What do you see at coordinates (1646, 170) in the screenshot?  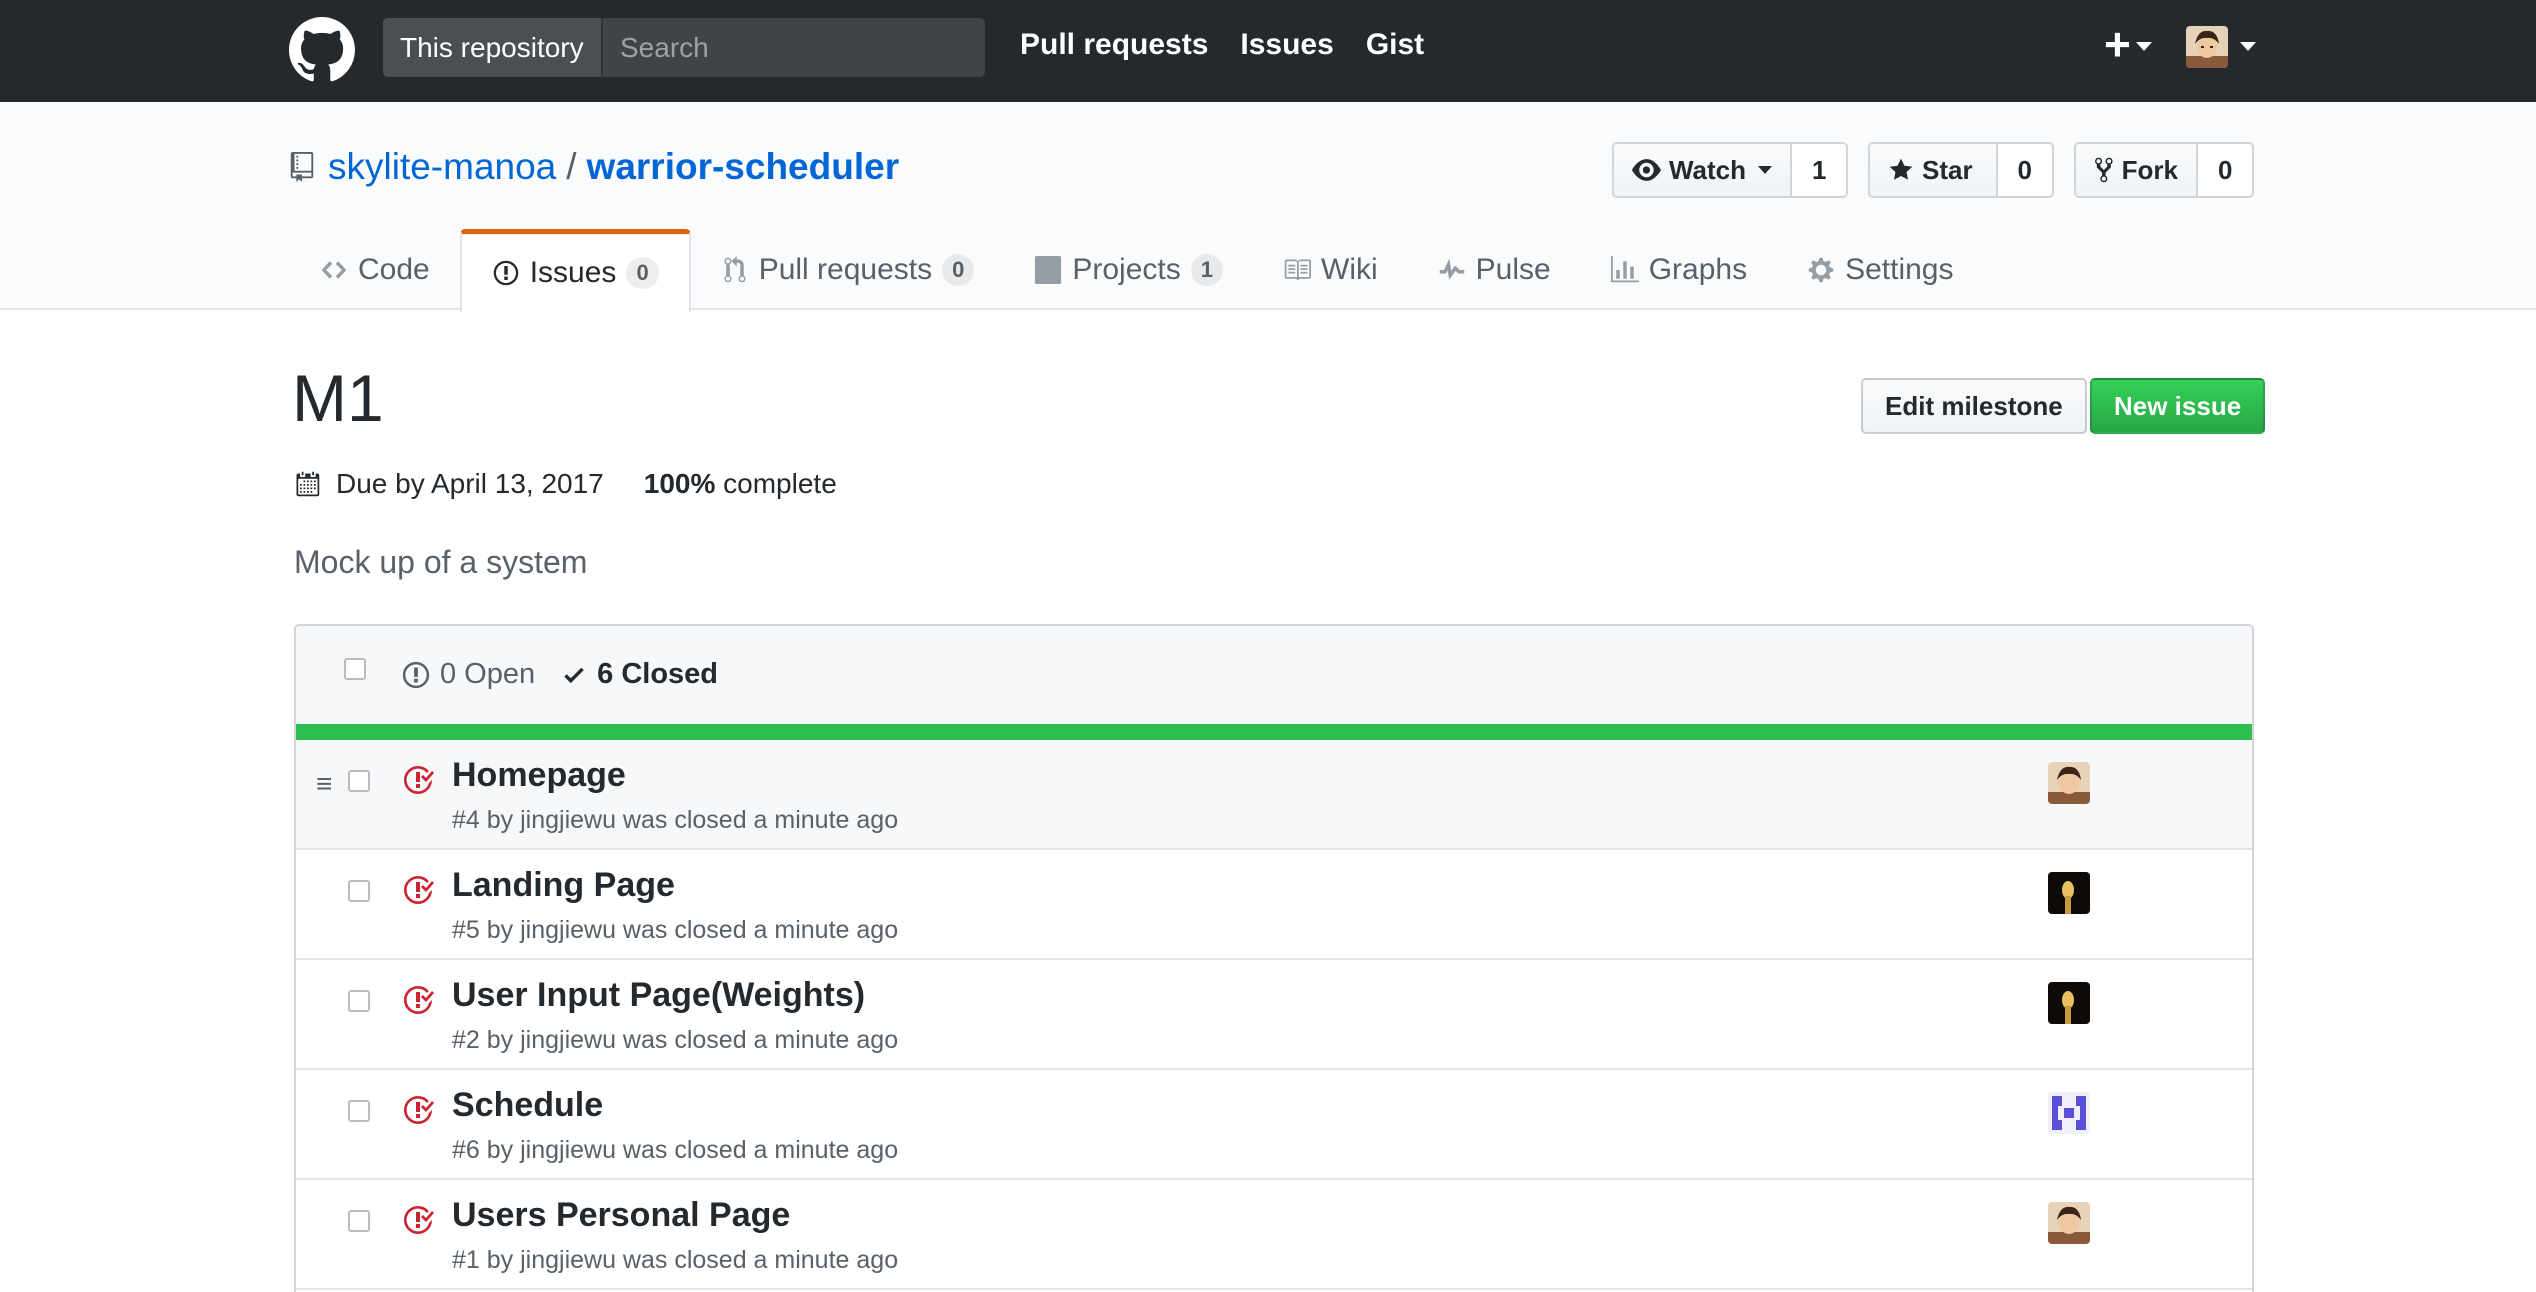 I see `eye-icon` at bounding box center [1646, 170].